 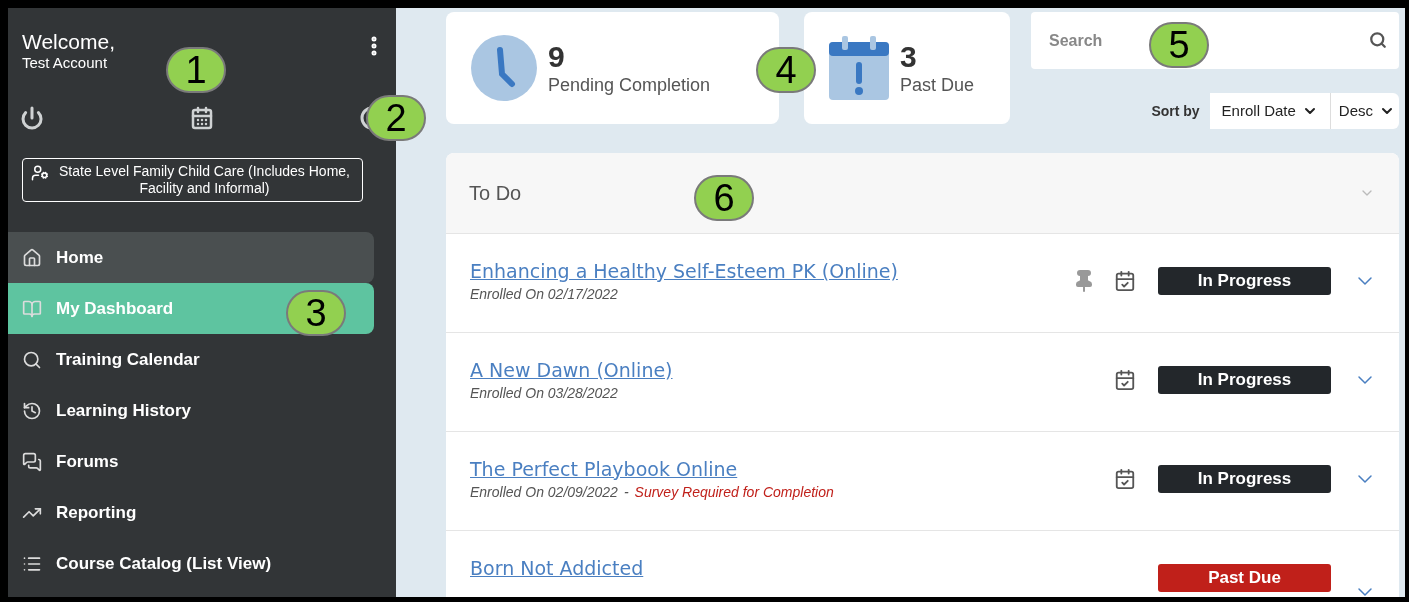 I want to click on enrolled-date: Enrolled On 02/09/2022, so click(x=544, y=492).